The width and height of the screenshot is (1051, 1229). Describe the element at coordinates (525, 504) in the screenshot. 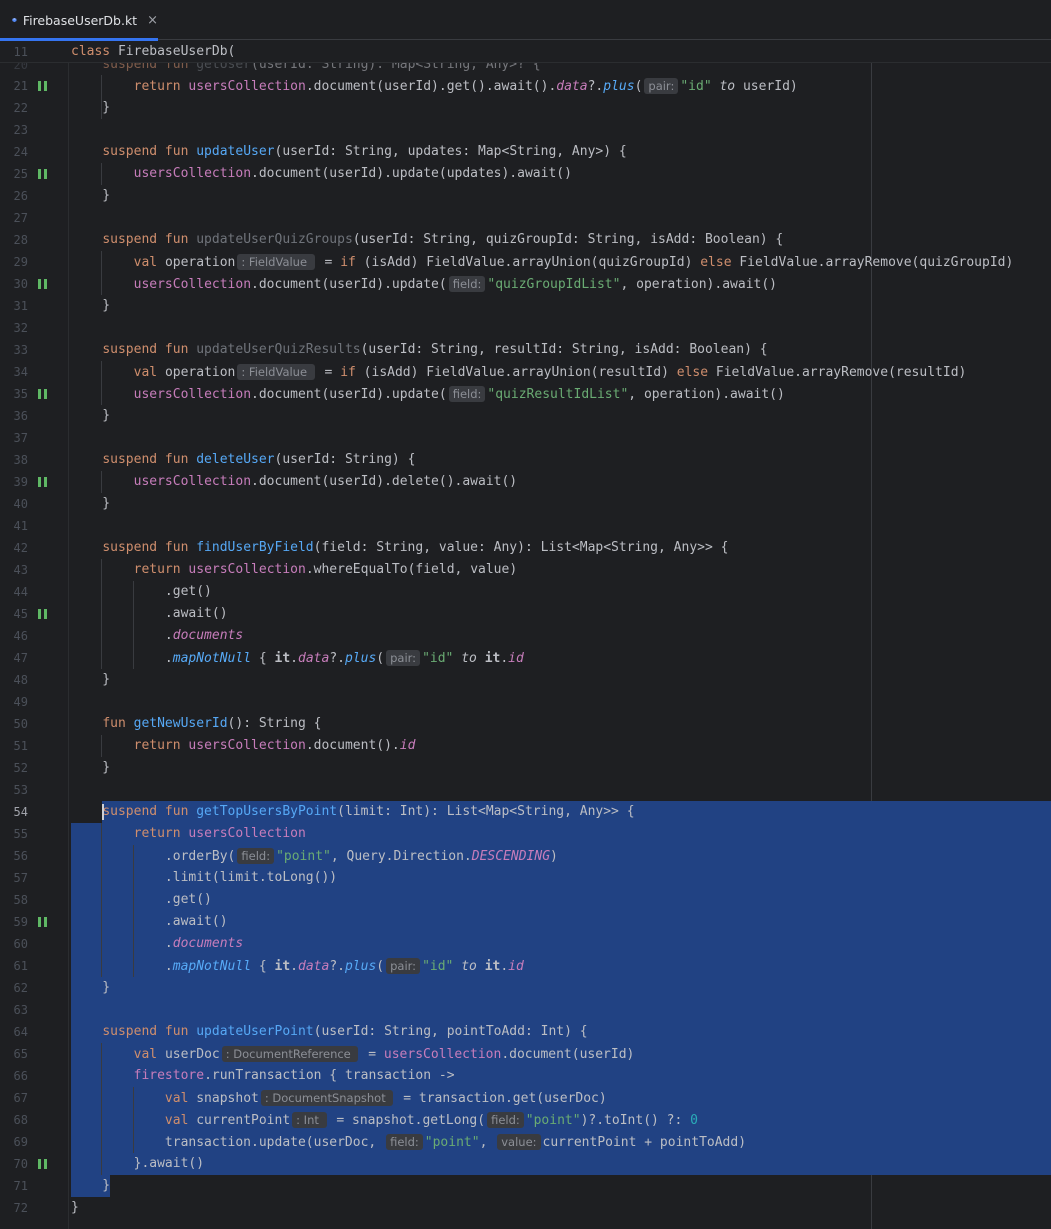

I see `code-line: 40 }` at that location.